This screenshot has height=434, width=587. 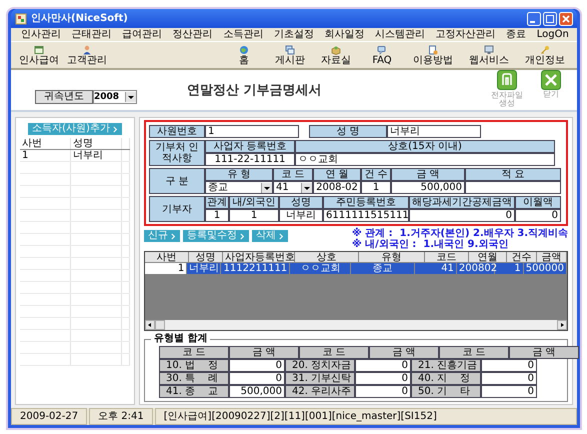 What do you see at coordinates (425, 146) in the screenshot?
I see `column-header: 상호(15자 이내)` at bounding box center [425, 146].